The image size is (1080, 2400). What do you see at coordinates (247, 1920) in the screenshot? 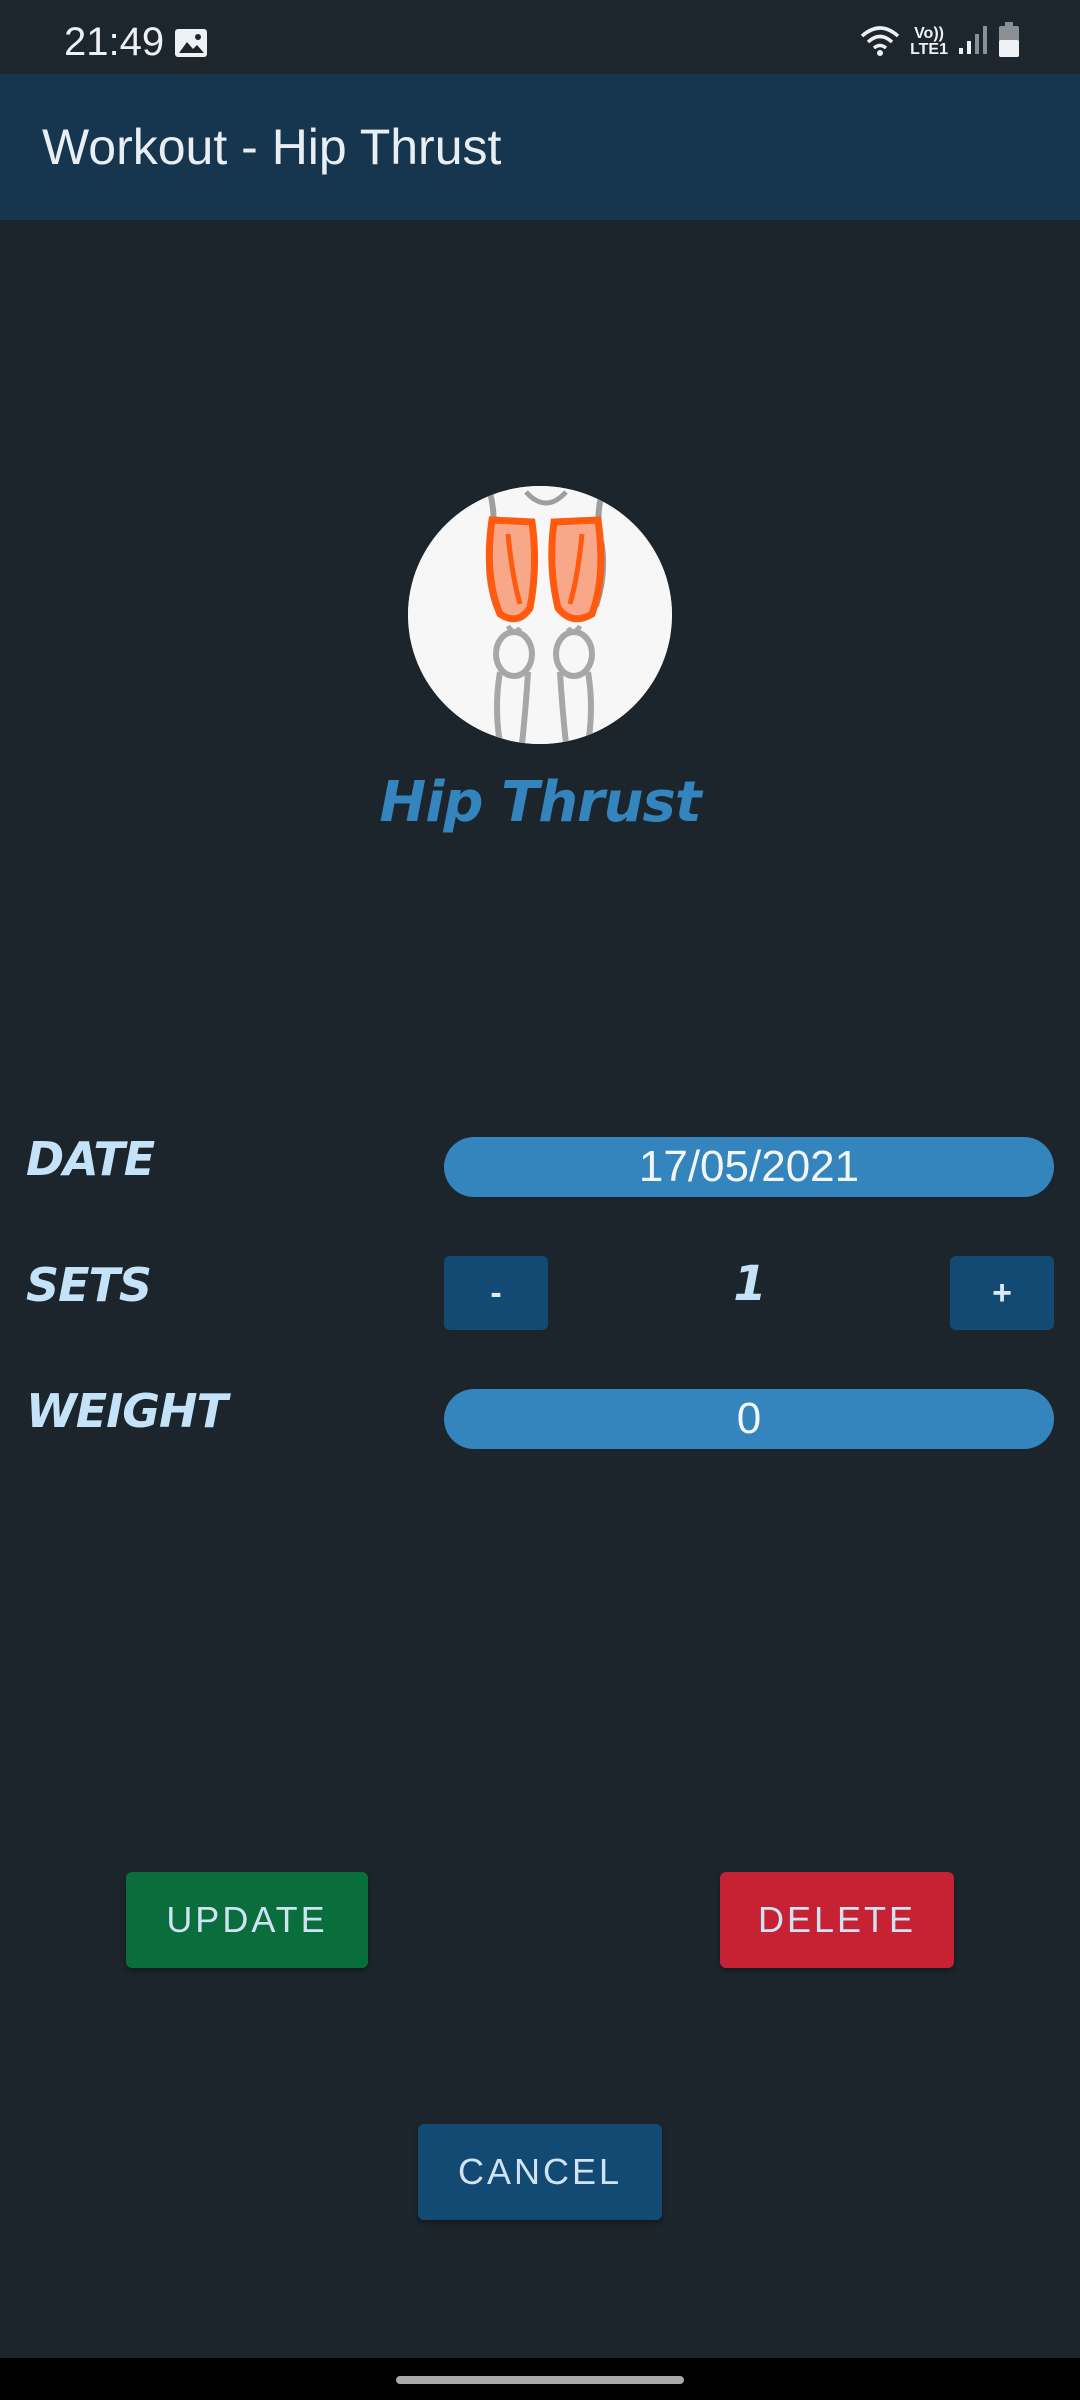
I see `update-button: UPDATE` at bounding box center [247, 1920].